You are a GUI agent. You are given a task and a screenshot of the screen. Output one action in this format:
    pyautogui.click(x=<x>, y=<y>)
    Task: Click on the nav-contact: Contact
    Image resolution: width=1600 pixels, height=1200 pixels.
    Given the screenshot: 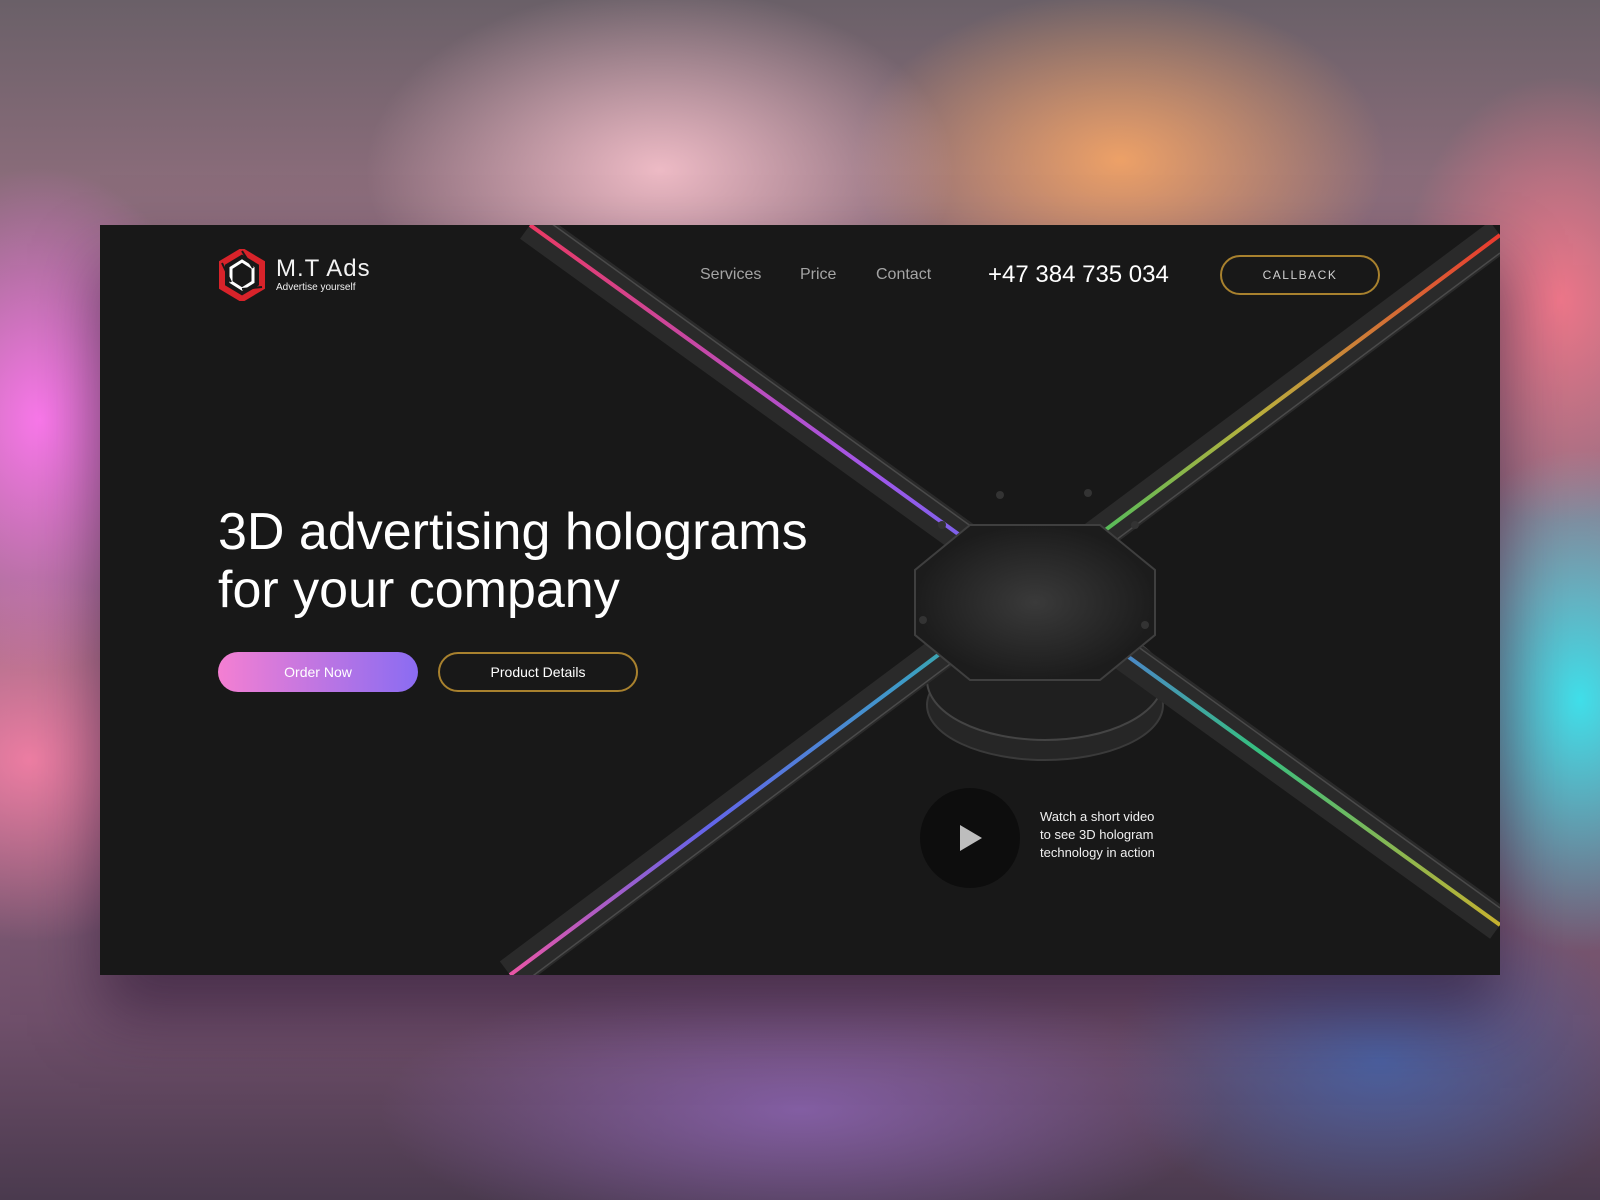 What is the action you would take?
    pyautogui.click(x=903, y=275)
    